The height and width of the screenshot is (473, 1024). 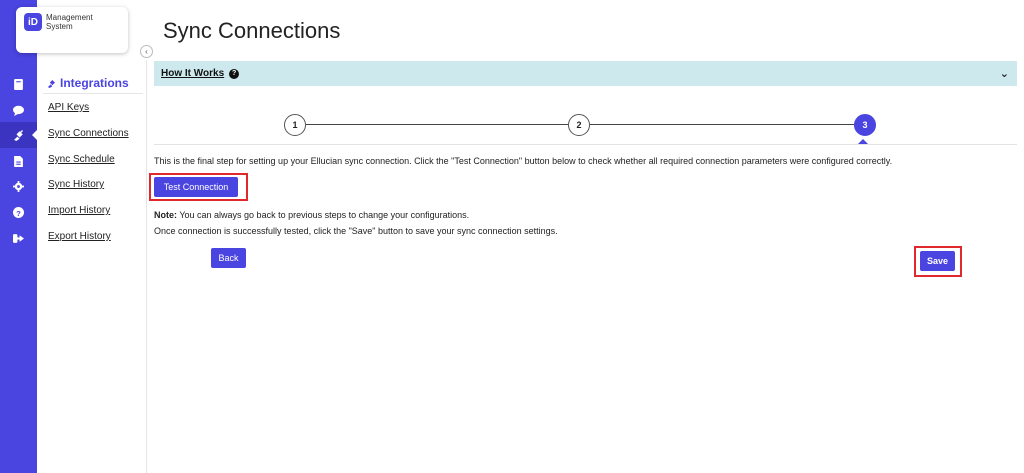 I want to click on step-progress: 1 2 3, so click(x=580, y=125).